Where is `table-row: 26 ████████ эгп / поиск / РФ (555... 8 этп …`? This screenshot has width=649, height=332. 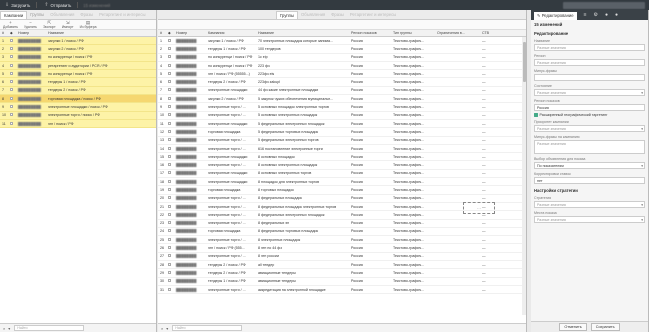
table-row: 26 ████████ эгп / поиск / РФ (555... 8 этп … is located at coordinates (342, 248).